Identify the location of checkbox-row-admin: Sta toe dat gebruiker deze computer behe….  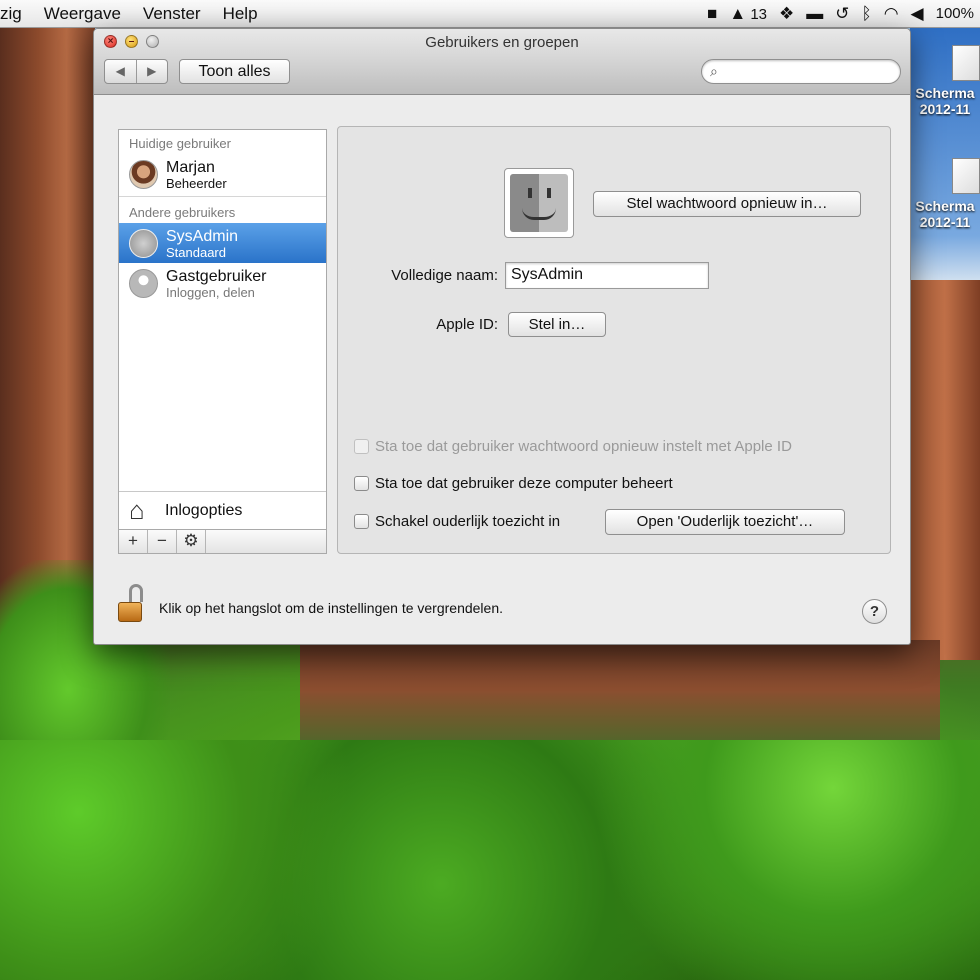
(513, 483).